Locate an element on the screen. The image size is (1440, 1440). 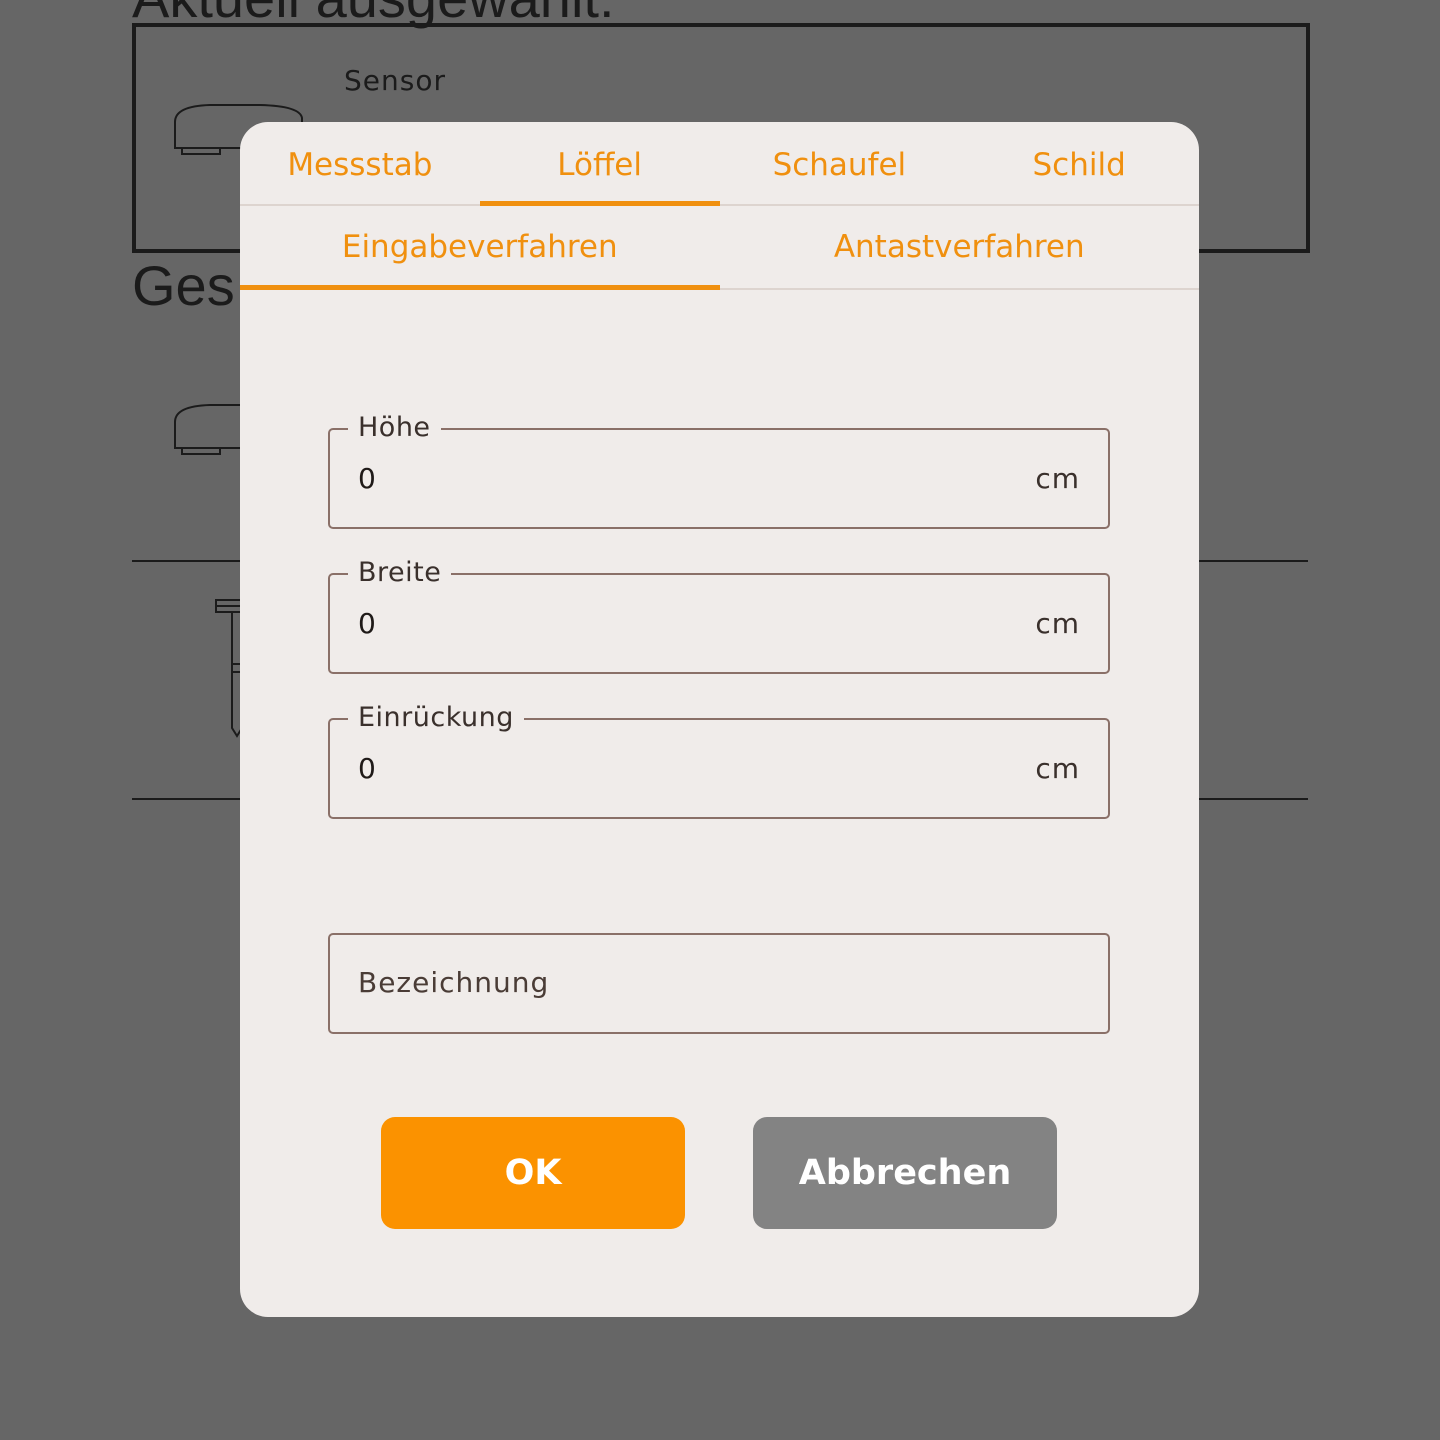
tab-messstab: Messstab is located at coordinates (360, 163).